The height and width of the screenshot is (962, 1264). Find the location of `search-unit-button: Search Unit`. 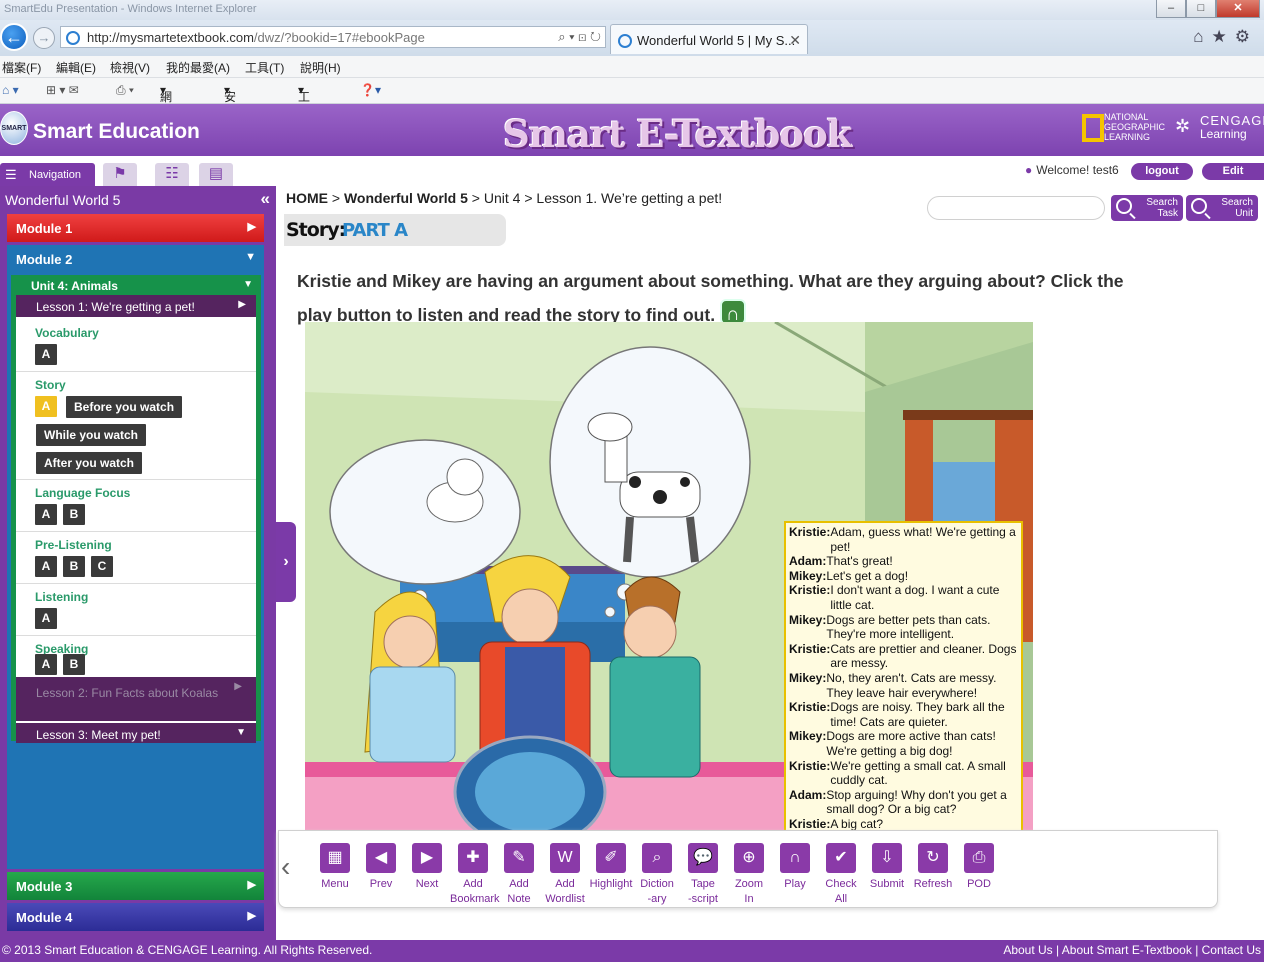

search-unit-button: Search Unit is located at coordinates (1222, 208).